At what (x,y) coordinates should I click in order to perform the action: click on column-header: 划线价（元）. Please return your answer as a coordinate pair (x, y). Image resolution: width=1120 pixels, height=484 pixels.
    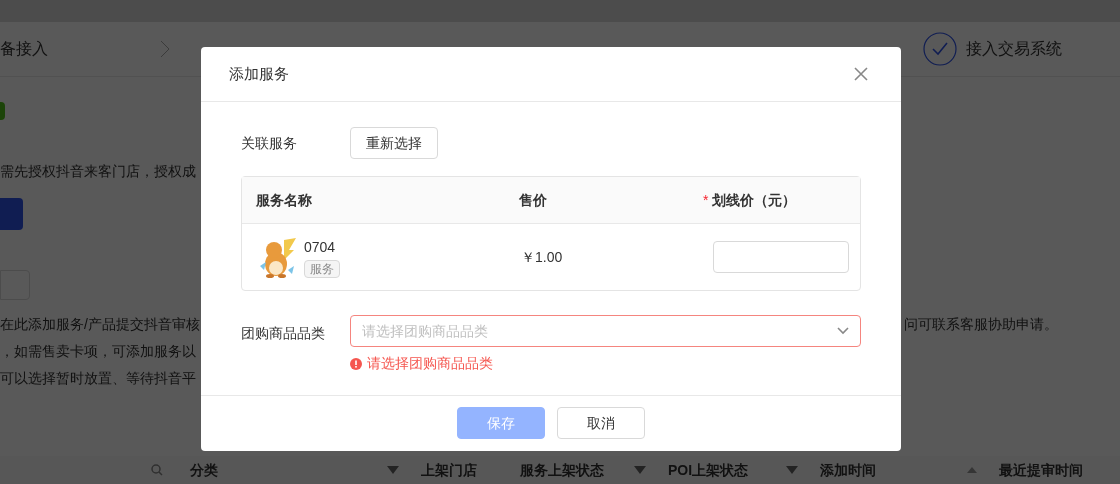
    Looking at the image, I should click on (754, 200).